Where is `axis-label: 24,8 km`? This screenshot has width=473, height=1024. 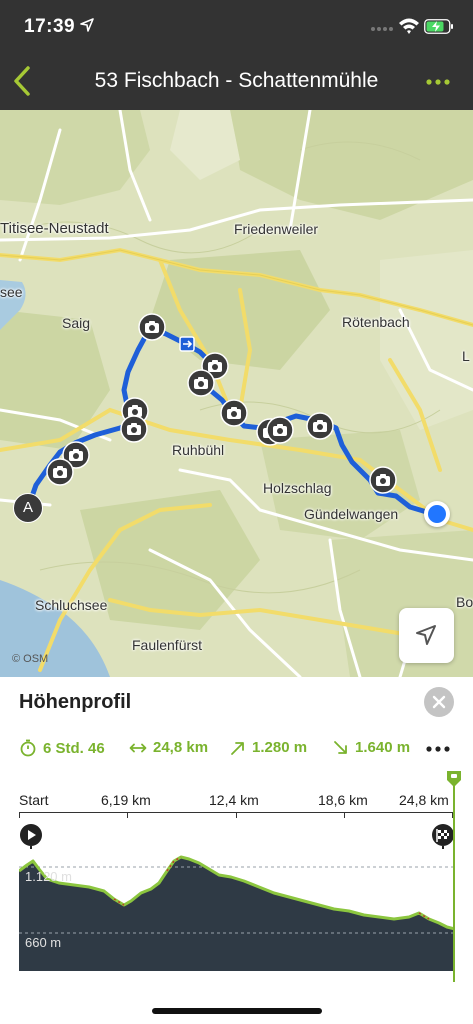
axis-label: 24,8 km is located at coordinates (424, 800).